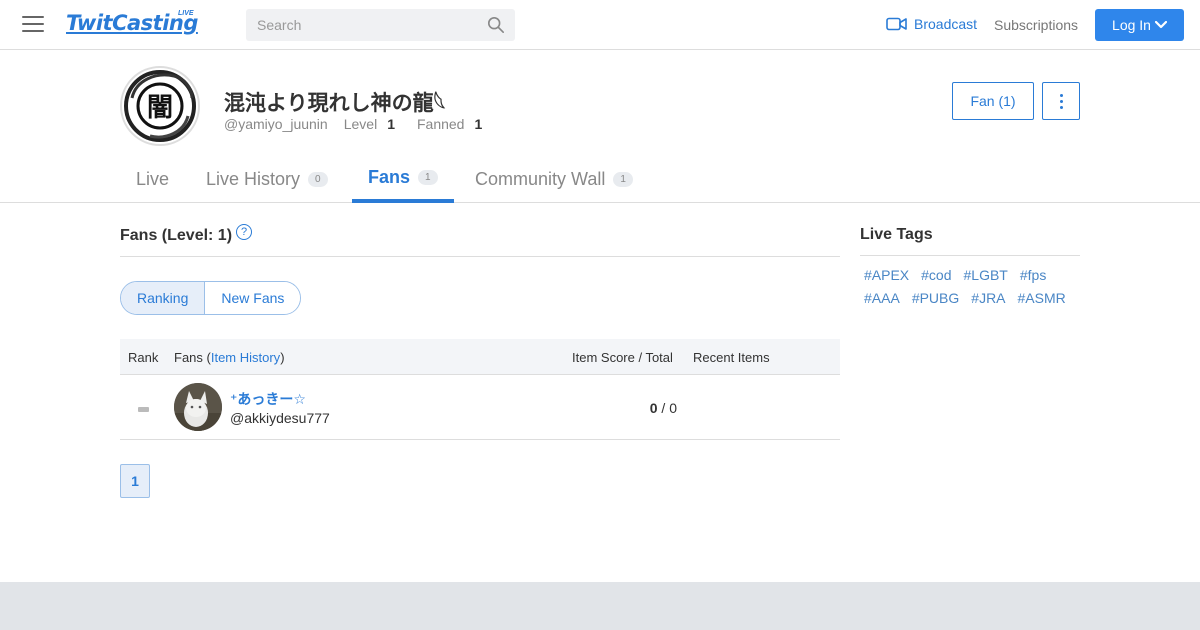 The height and width of the screenshot is (630, 1200). I want to click on fan-button: Fan (1), so click(993, 101).